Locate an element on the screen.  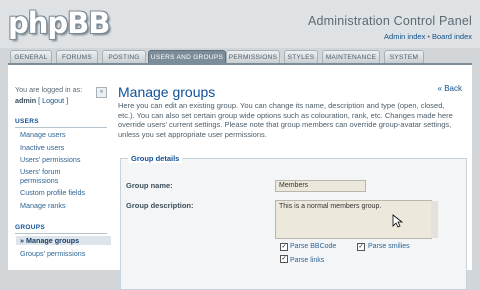
sidebar-item-manage-ranks: Manage ranks is located at coordinates (43, 205).